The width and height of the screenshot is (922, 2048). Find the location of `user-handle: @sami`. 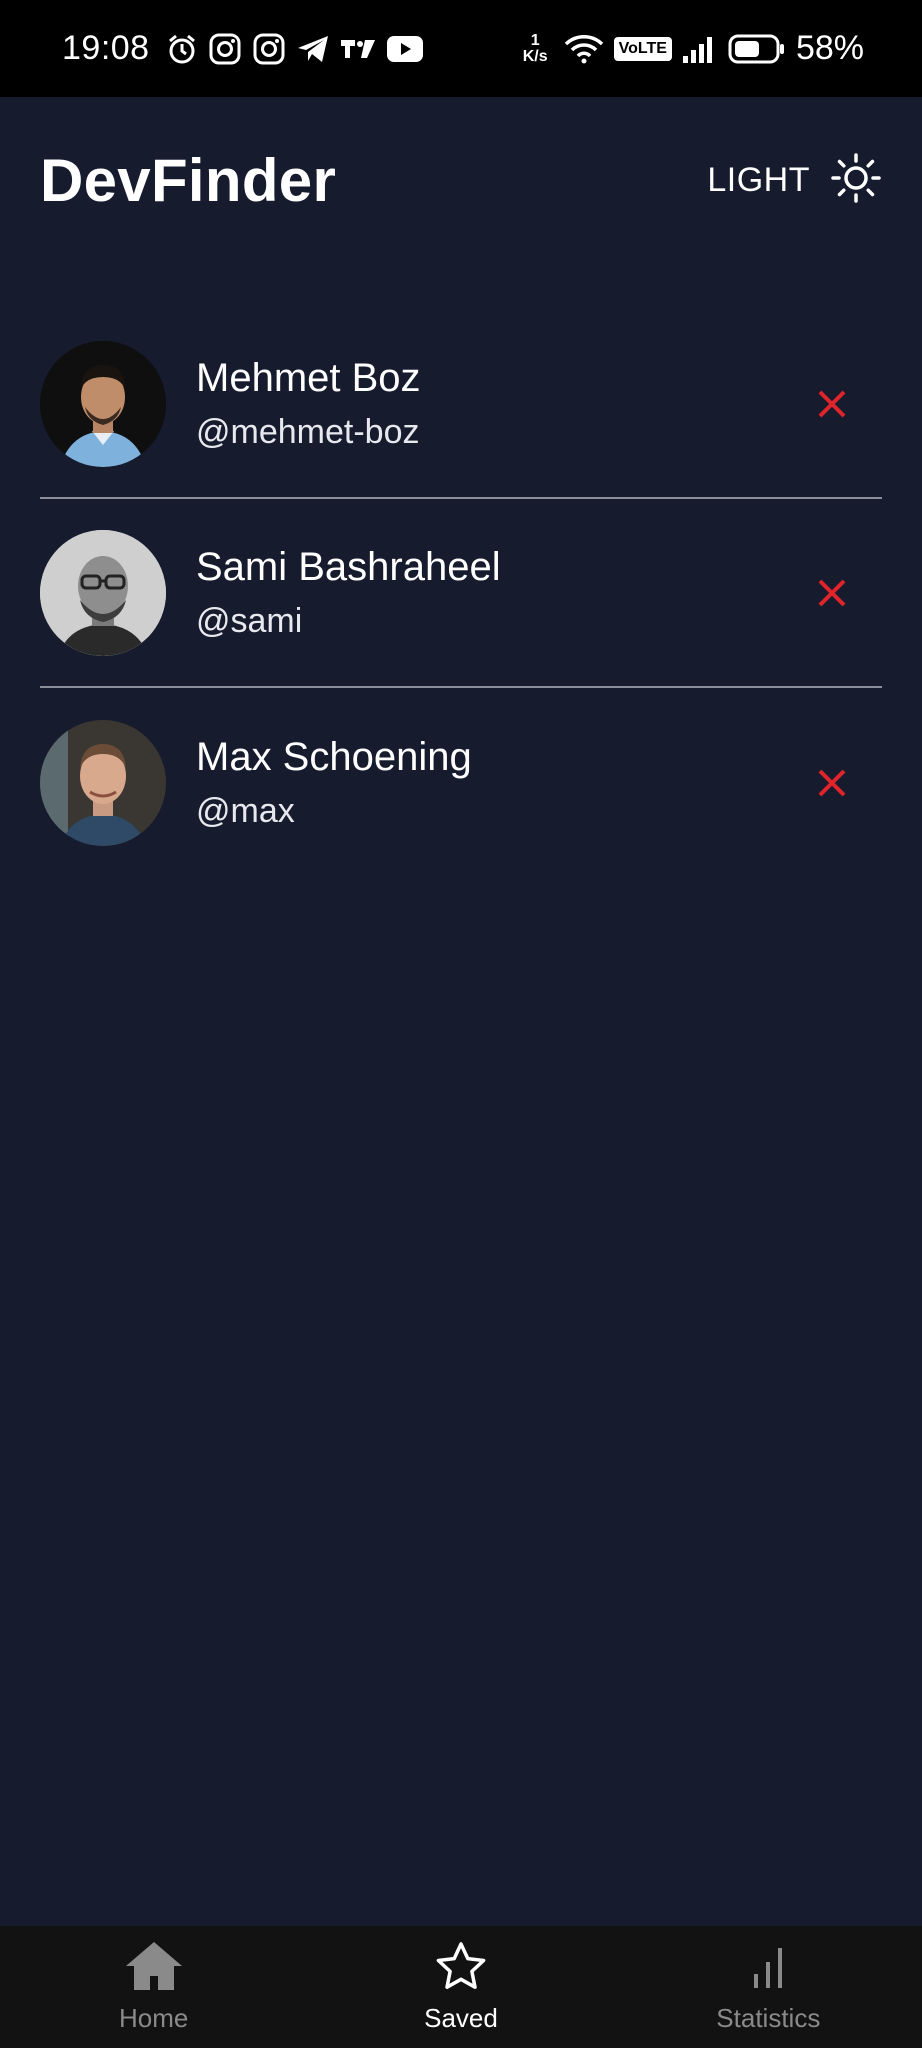

user-handle: @sami is located at coordinates (249, 620).